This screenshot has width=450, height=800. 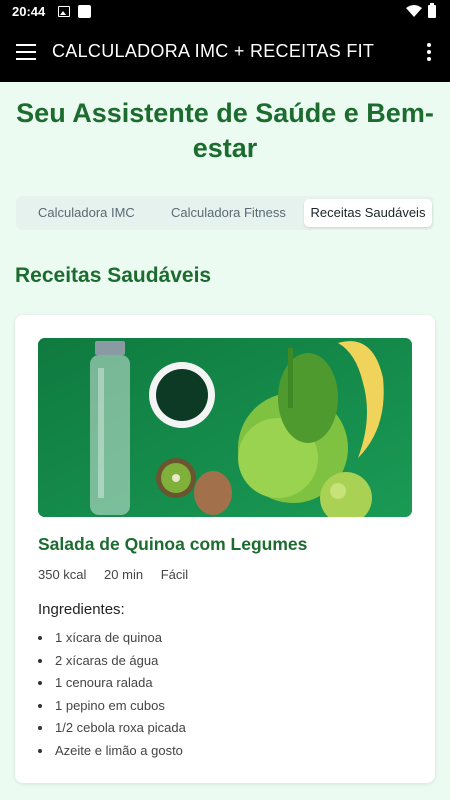 I want to click on tab-calculadora-fitness: Calculadora Fitness, so click(x=228, y=213).